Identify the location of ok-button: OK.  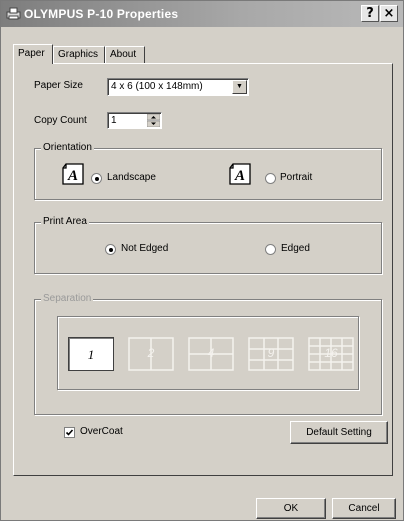
(291, 508).